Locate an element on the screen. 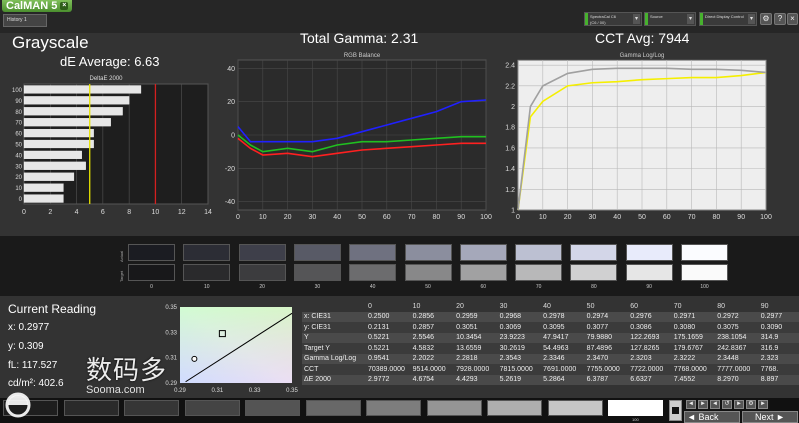 This screenshot has width=799, height=423. table-cell: 2.3470 is located at coordinates (606, 358).